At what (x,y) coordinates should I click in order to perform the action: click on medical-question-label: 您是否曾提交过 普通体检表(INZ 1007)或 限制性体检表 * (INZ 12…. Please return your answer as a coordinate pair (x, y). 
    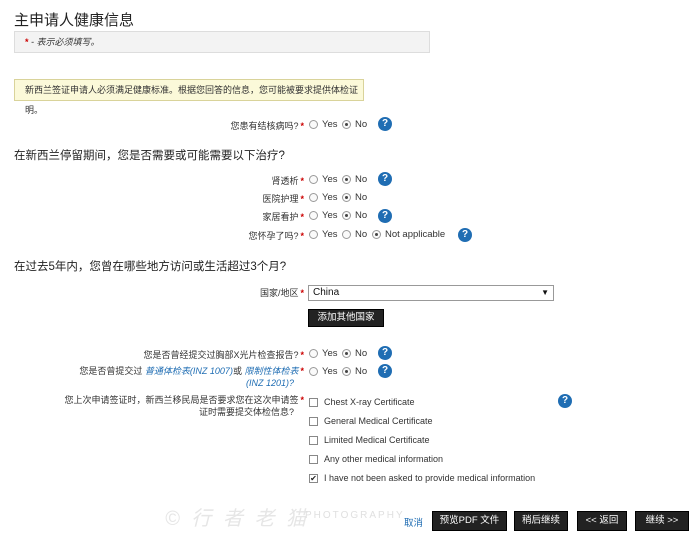
    Looking at the image, I should click on (159, 377).